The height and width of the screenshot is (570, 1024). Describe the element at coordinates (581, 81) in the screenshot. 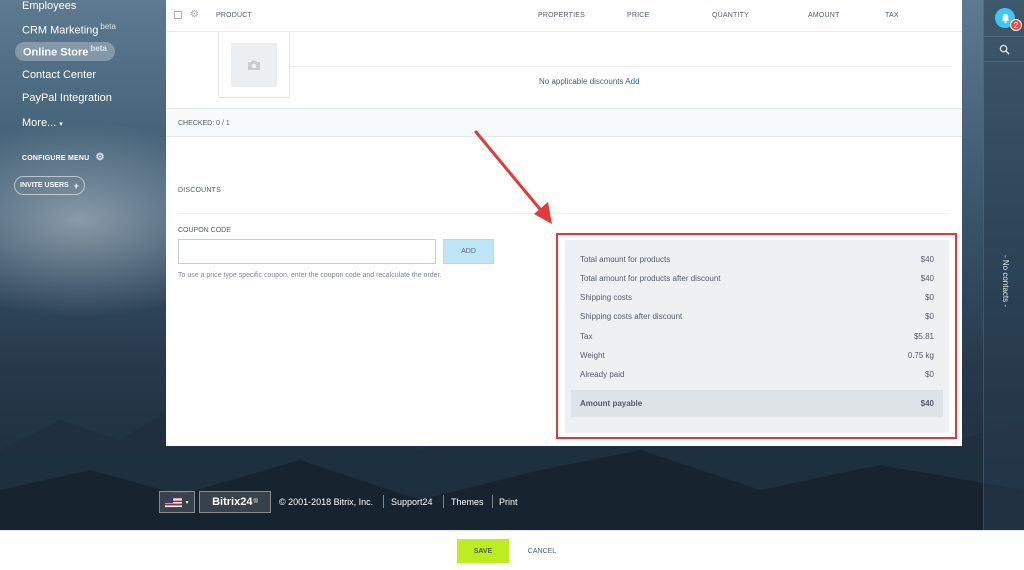

I see `no-discounts-label: No applicable discounts` at that location.